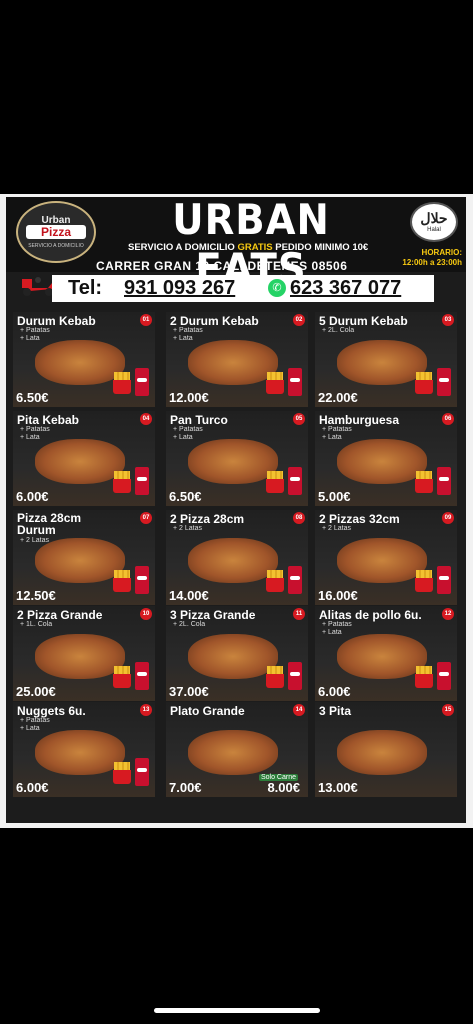 Image resolution: width=473 pixels, height=1024 pixels. Describe the element at coordinates (345, 288) in the screenshot. I see `phone-number-2: 623 367 077` at that location.